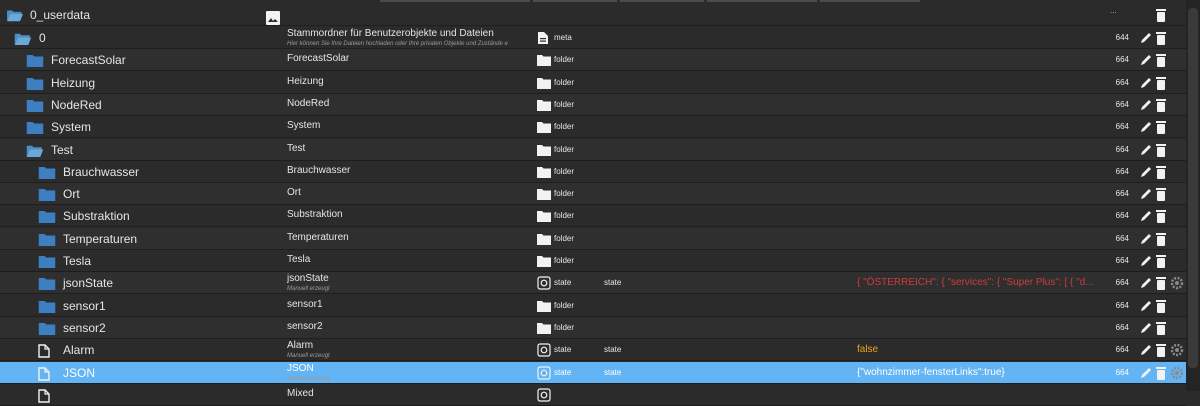 This screenshot has height=406, width=1200. I want to click on object-name-cell: ForecastSolar, so click(412, 60).